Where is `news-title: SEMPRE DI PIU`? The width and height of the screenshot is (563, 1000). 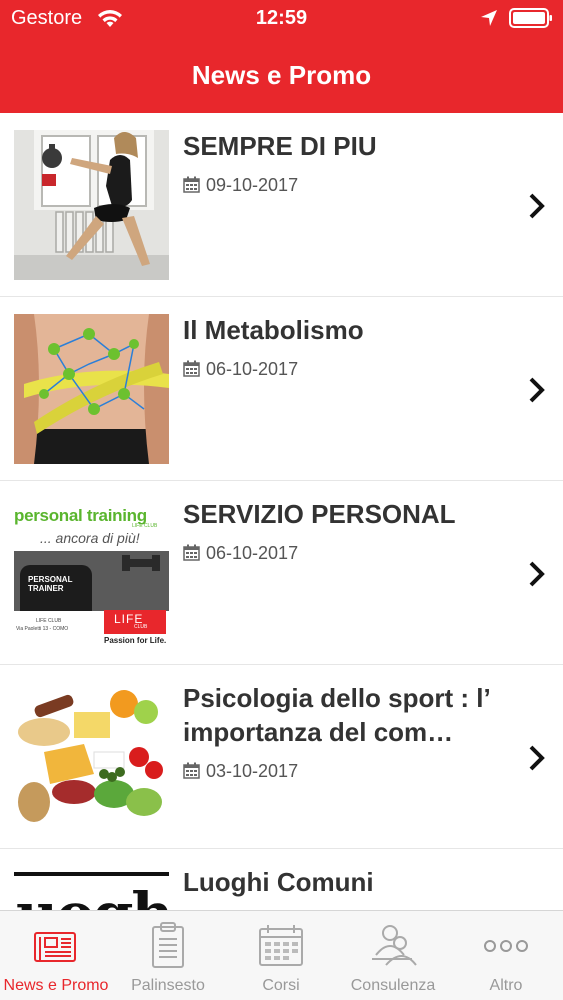
news-title: SEMPRE DI PIU is located at coordinates (280, 146).